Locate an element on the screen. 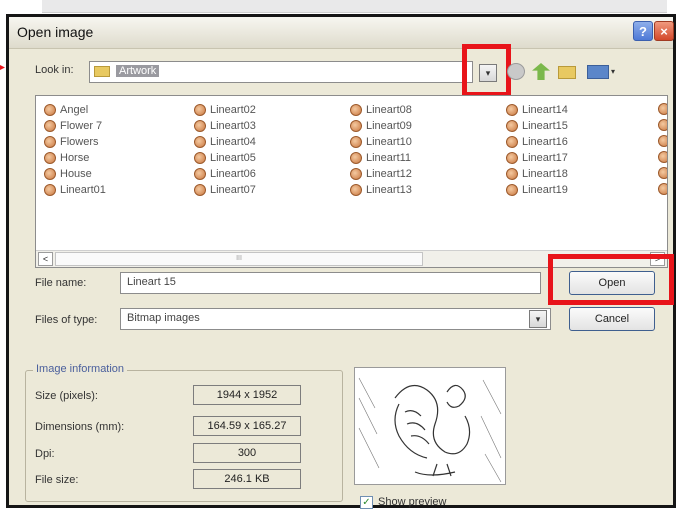 The height and width of the screenshot is (512, 680). file-item: House is located at coordinates (68, 173).